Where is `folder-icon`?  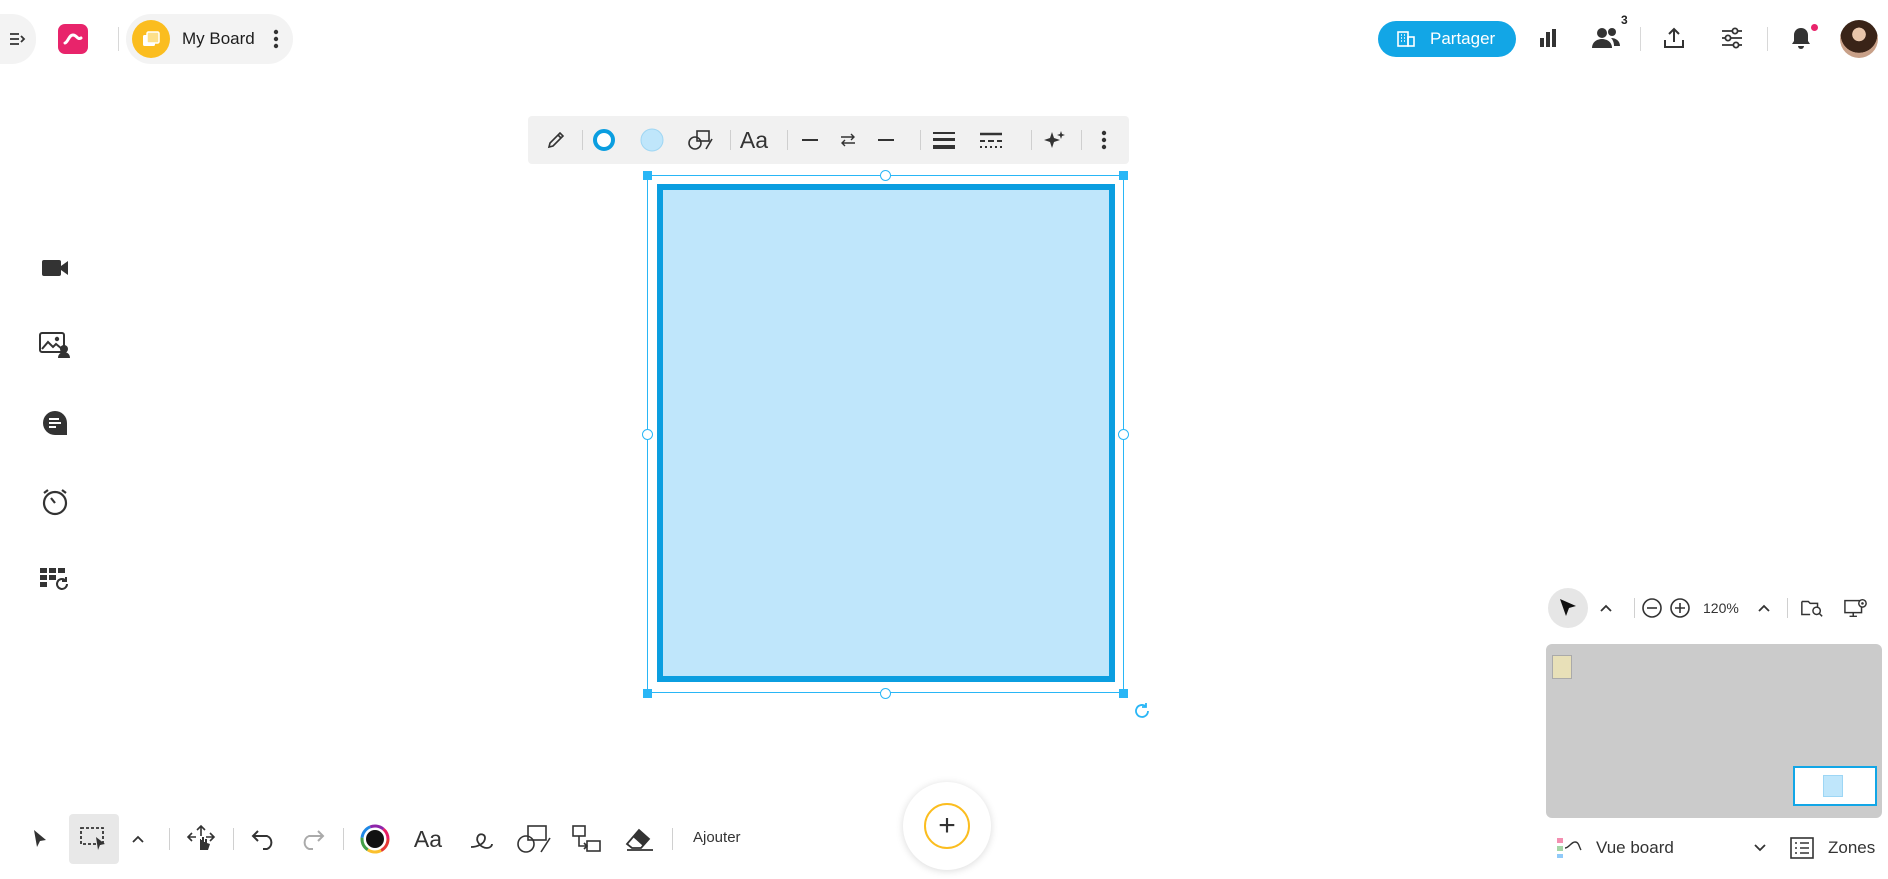 folder-icon is located at coordinates (151, 38).